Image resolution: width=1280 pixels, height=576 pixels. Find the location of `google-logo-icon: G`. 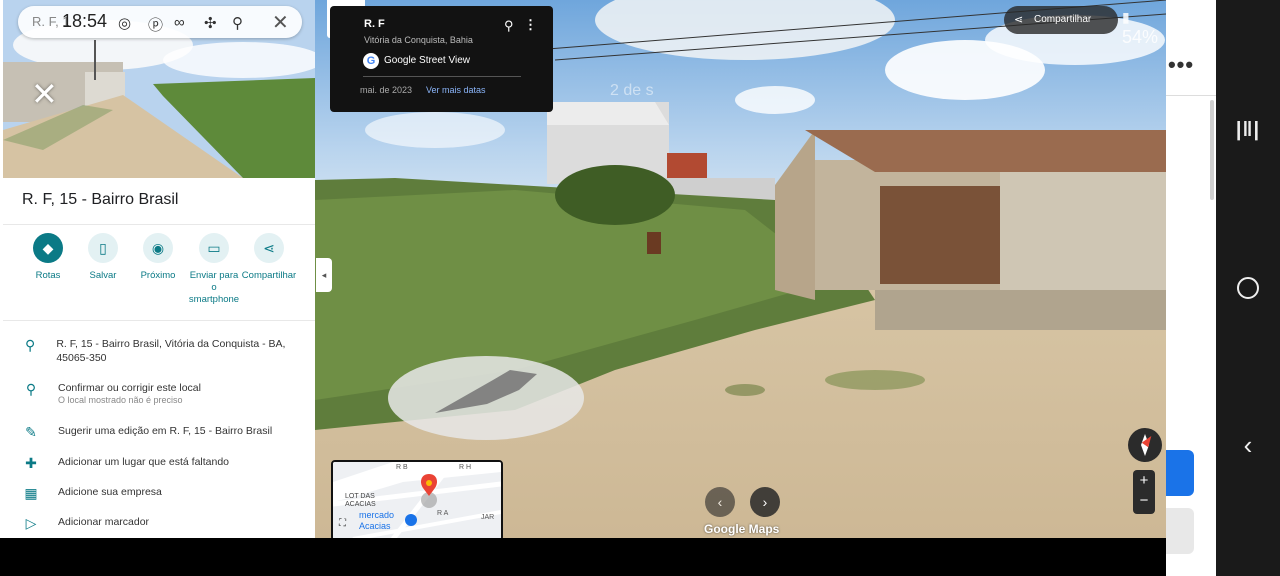

google-logo-icon: G is located at coordinates (371, 61).